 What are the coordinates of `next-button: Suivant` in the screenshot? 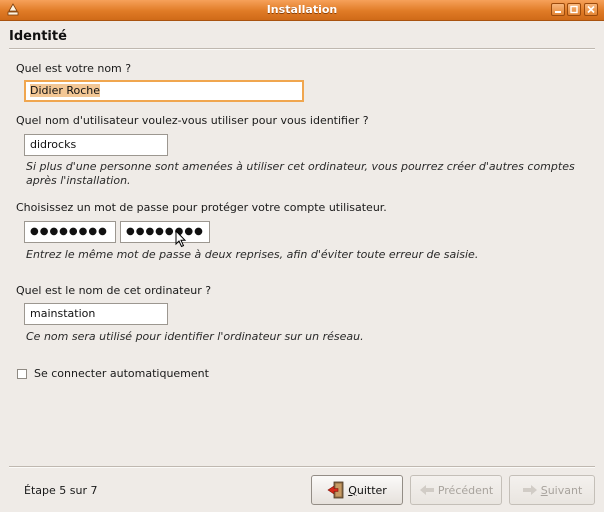 It's located at (552, 490).